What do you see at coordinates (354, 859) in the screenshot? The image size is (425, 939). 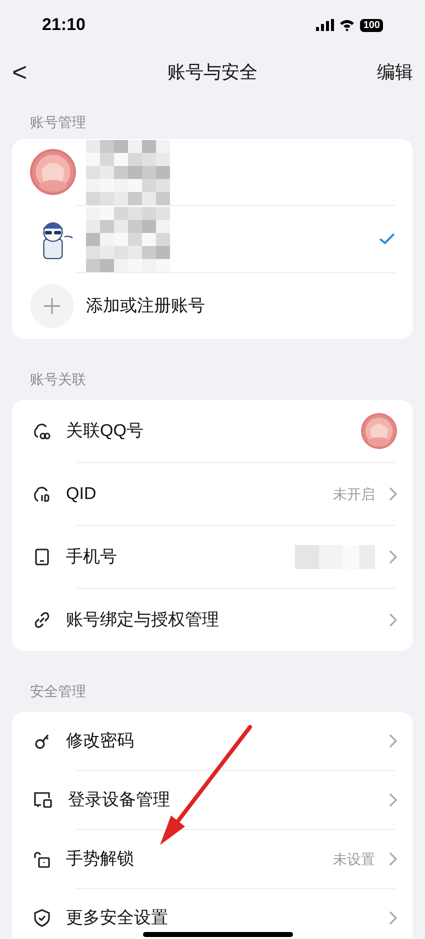 I see `row-value: 未设置` at bounding box center [354, 859].